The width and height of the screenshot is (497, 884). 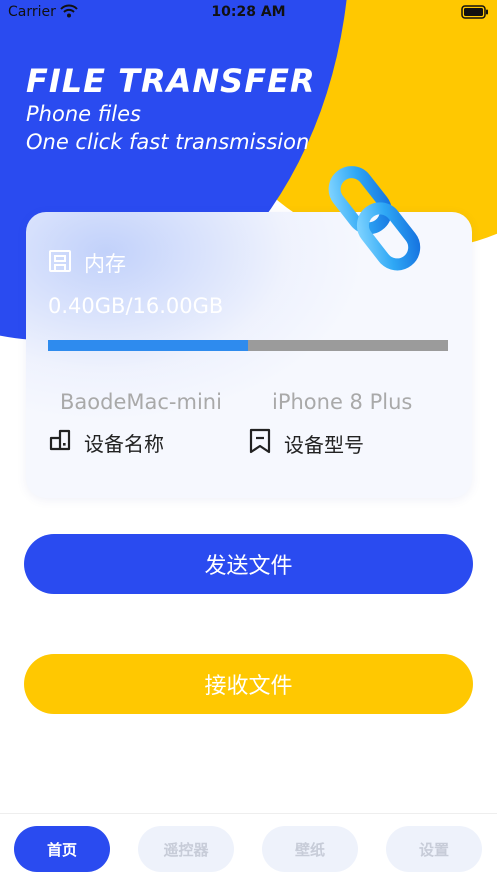 What do you see at coordinates (378, 219) in the screenshot?
I see `chain-link-icon` at bounding box center [378, 219].